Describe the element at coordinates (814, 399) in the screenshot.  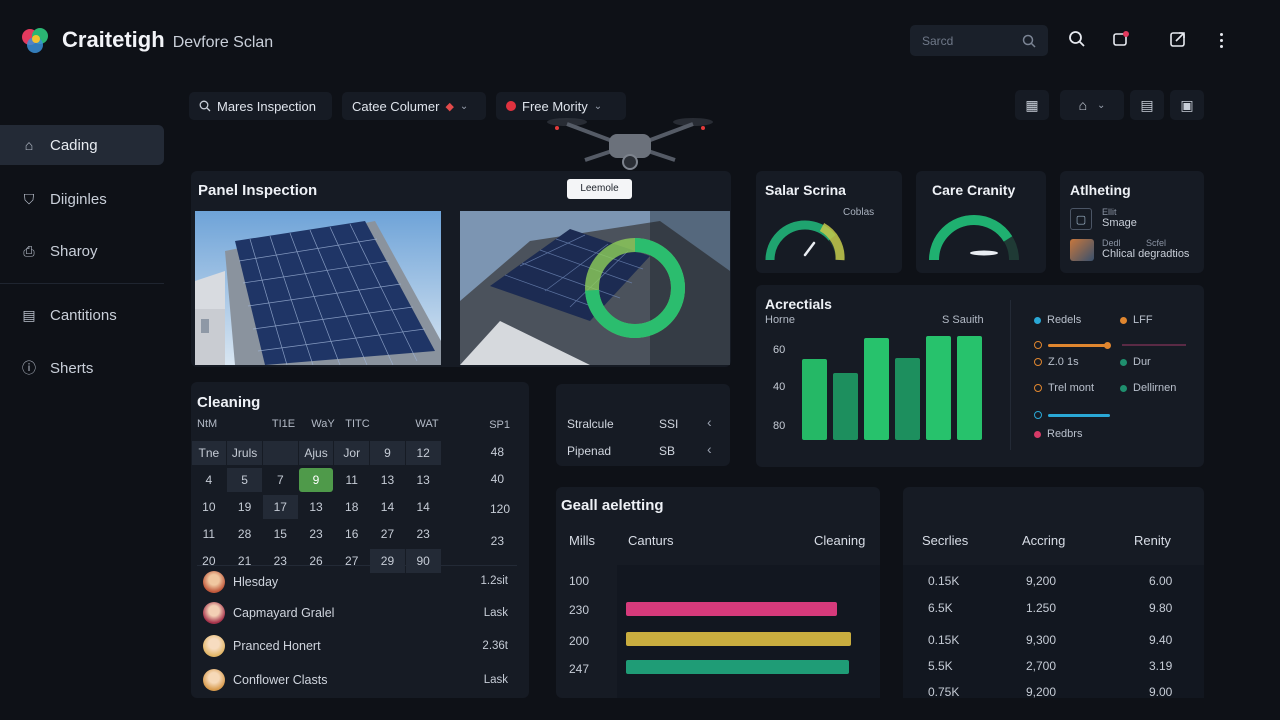
I see `chart-bar` at that location.